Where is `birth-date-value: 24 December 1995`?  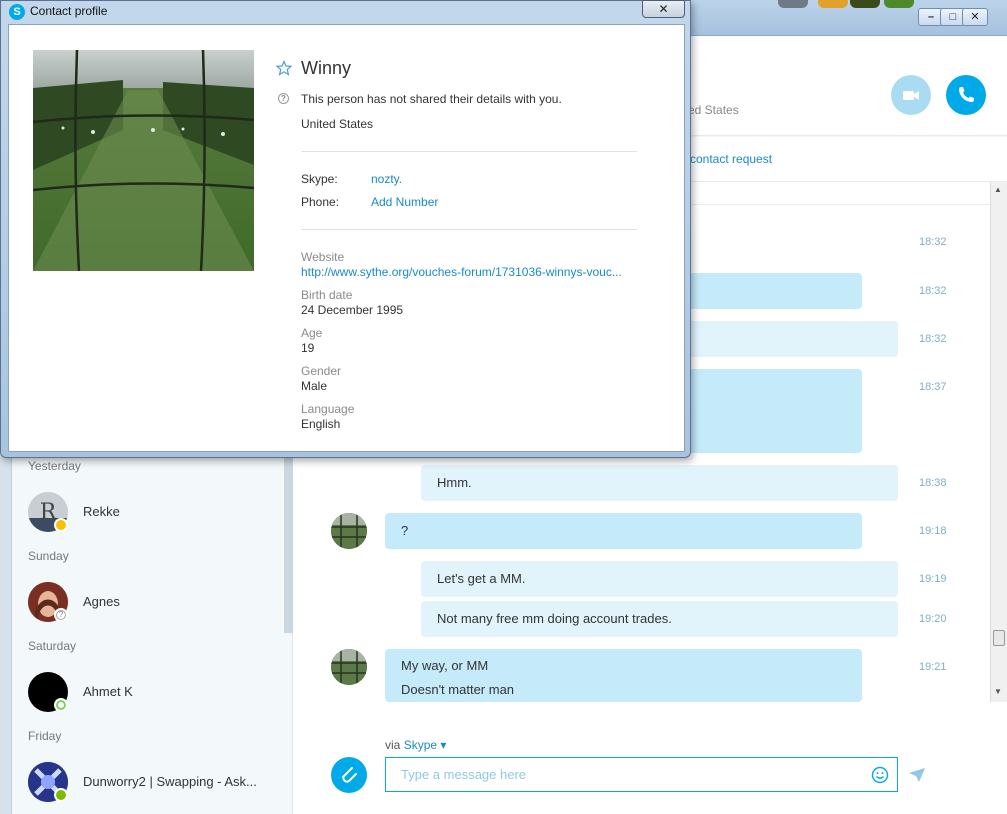 birth-date-value: 24 December 1995 is located at coordinates (352, 310).